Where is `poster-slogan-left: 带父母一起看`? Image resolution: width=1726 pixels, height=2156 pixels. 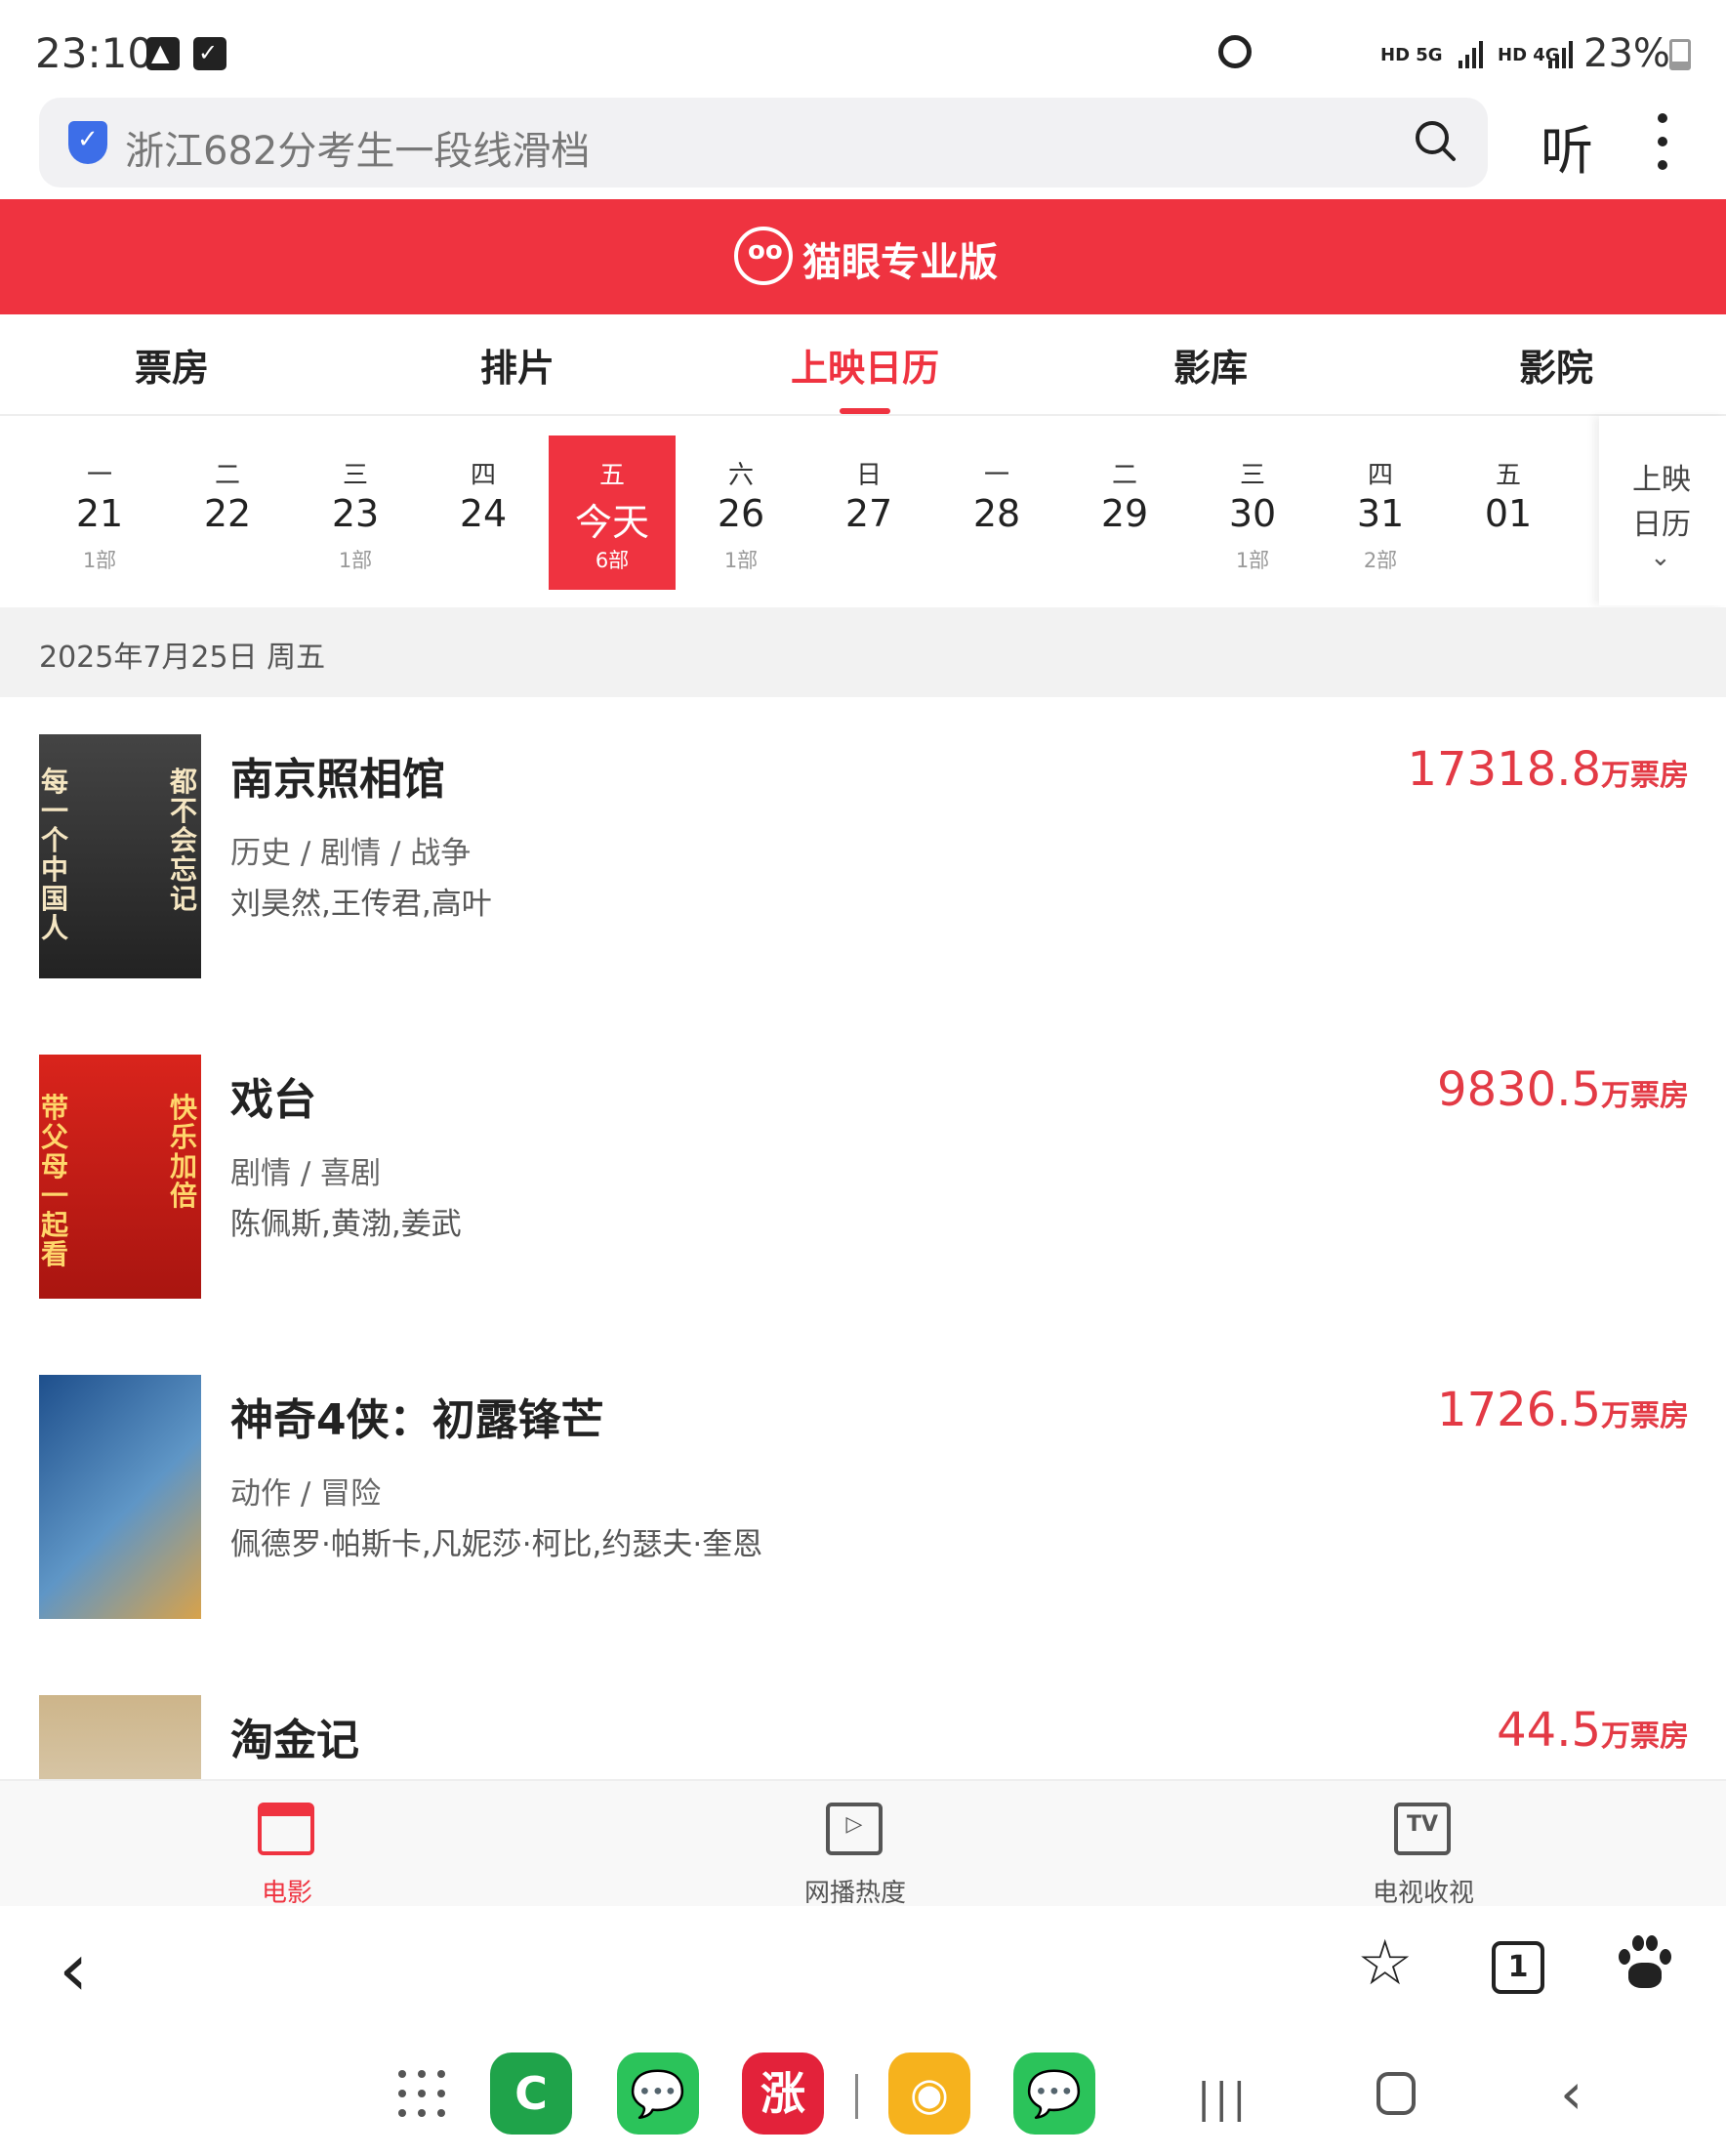 poster-slogan-left: 带父母一起看 is located at coordinates (55, 1181).